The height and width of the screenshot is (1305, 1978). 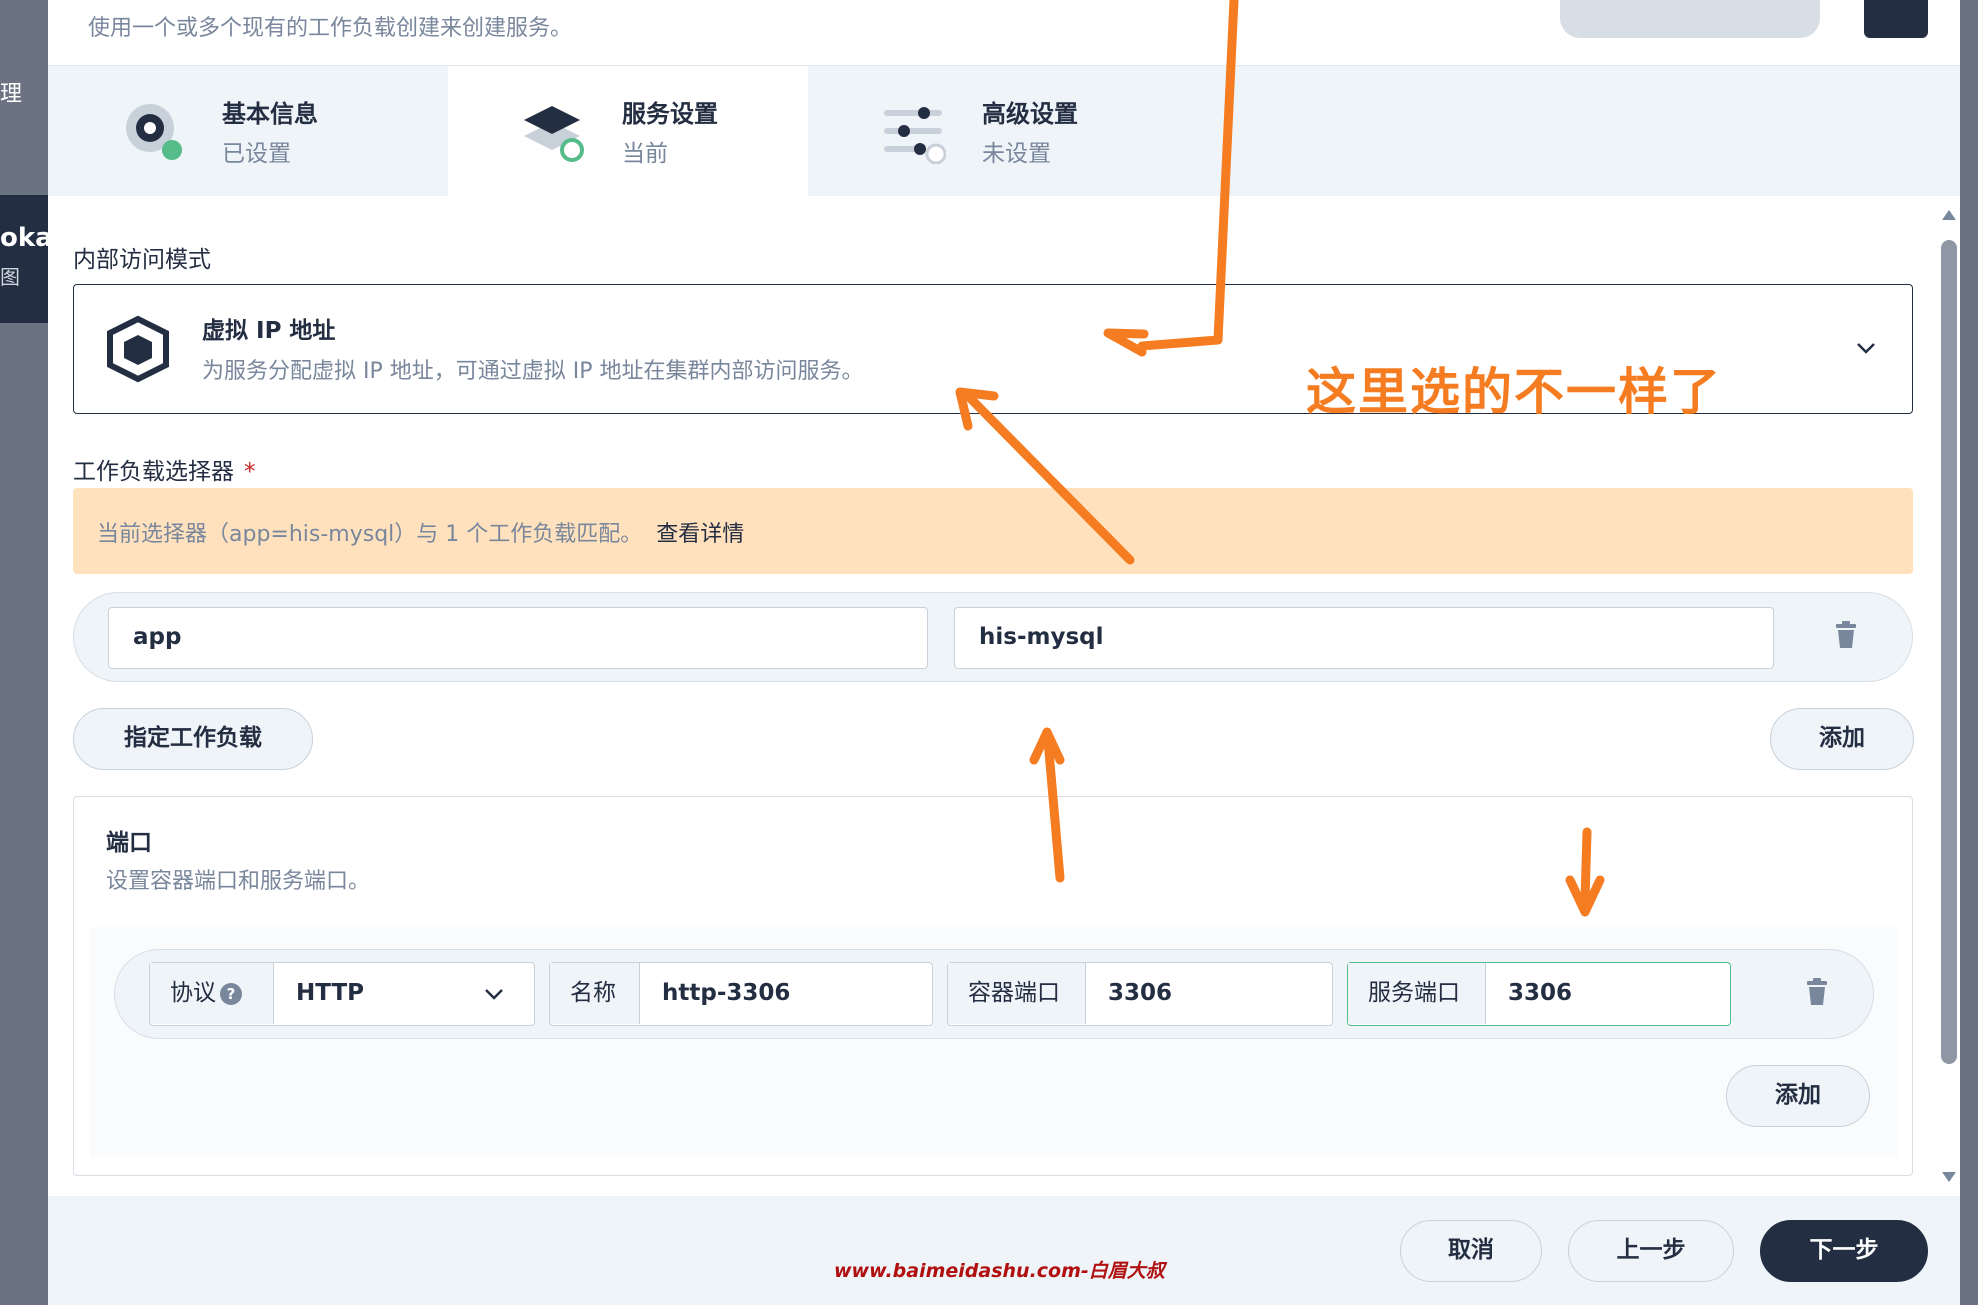 What do you see at coordinates (988, 131) in the screenshot?
I see `step-advanced-settings: 高级设置 未设置` at bounding box center [988, 131].